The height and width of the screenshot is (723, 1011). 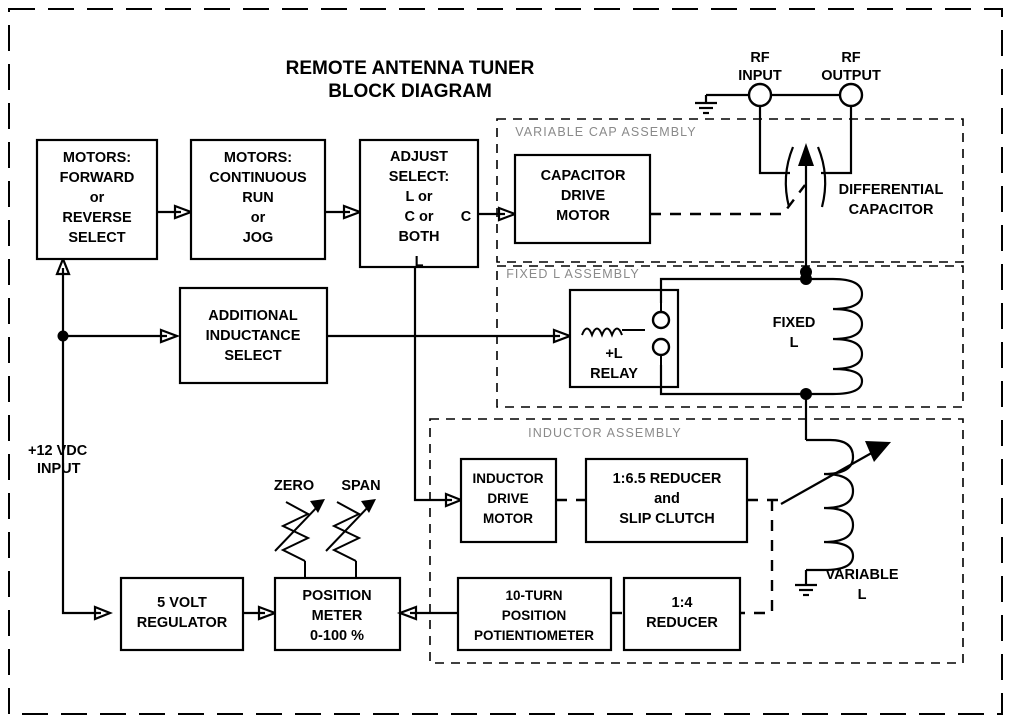 What do you see at coordinates (760, 95) in the screenshot?
I see `rf-input-terminal` at bounding box center [760, 95].